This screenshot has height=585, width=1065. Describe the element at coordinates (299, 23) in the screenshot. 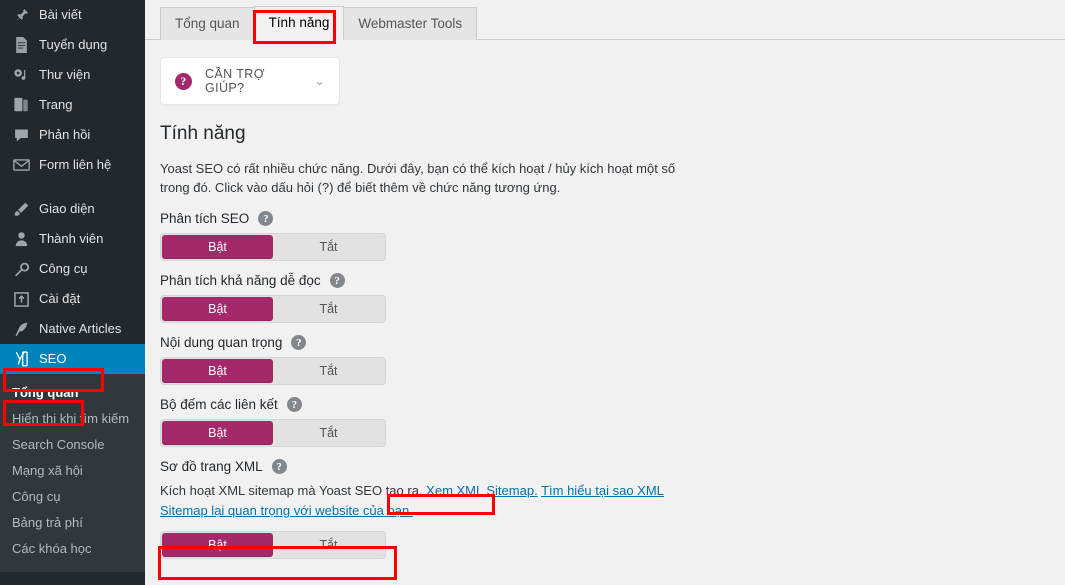

I see `tab-features: Tính năng` at that location.